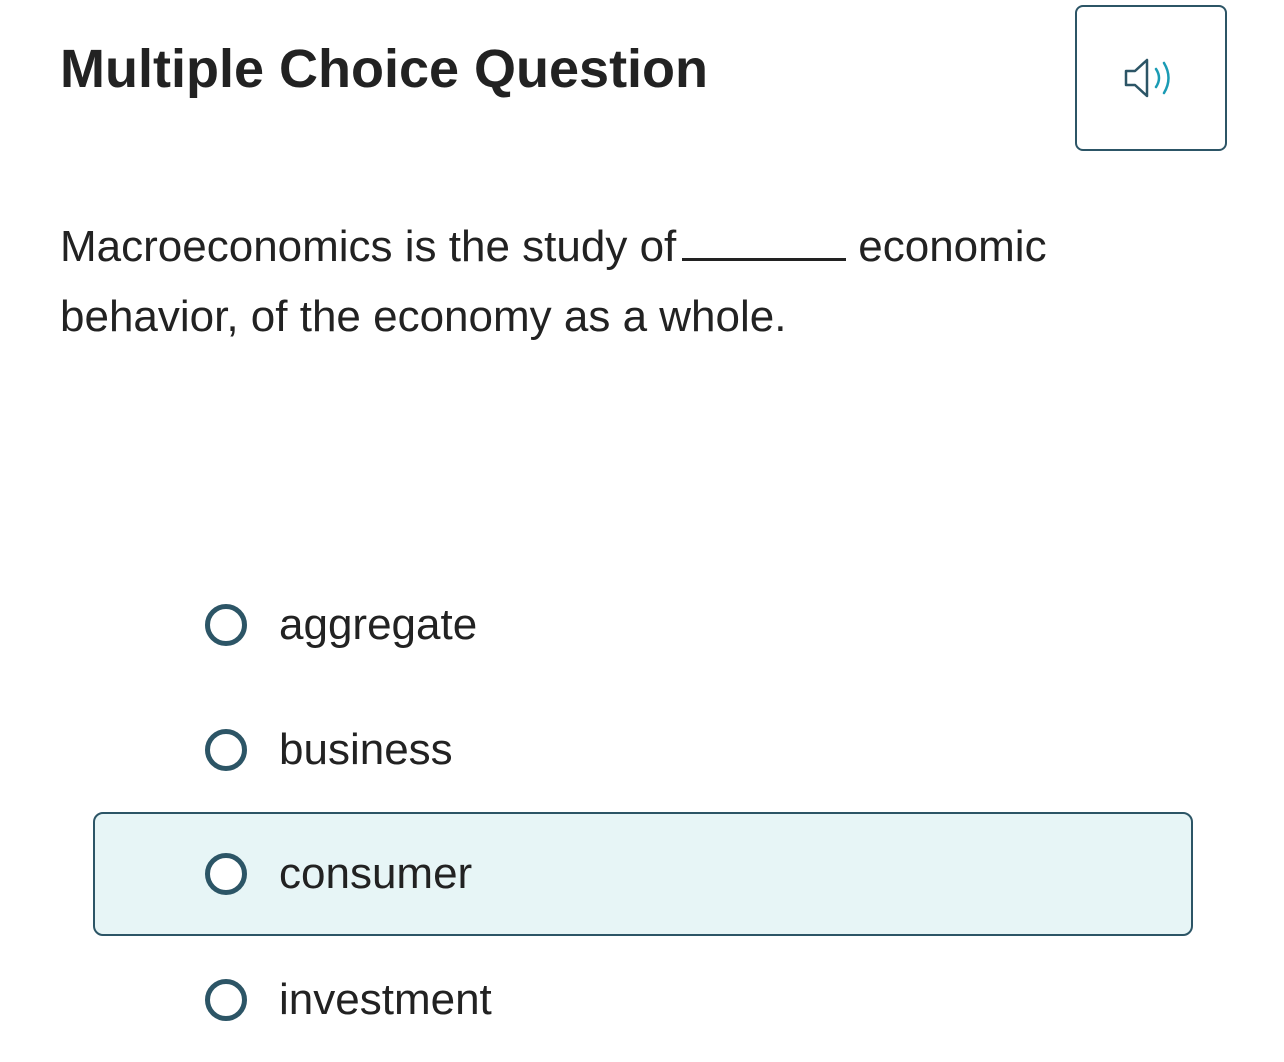  I want to click on option-consumer: consumer, so click(643, 874).